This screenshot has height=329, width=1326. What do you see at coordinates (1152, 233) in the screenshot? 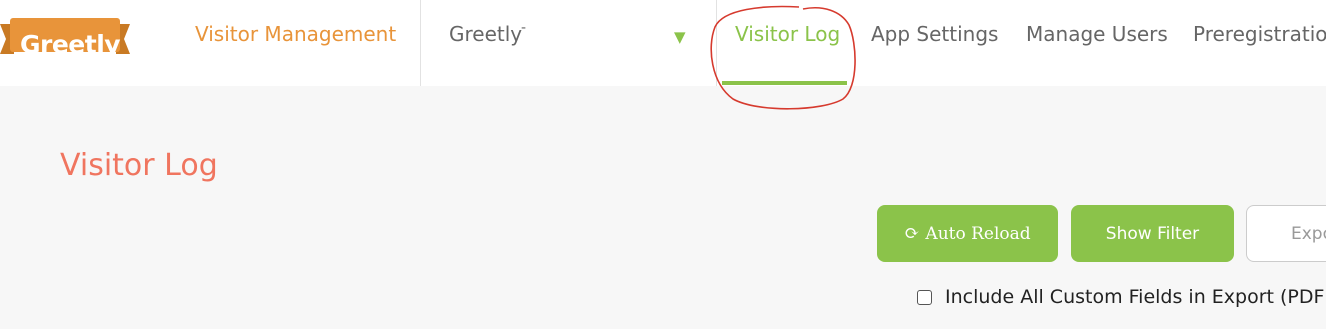
I see `show-filter-button: Show Filter` at bounding box center [1152, 233].